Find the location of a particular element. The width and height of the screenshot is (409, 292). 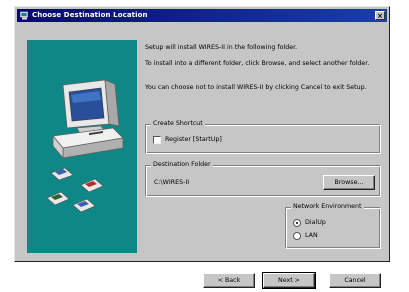

dialup-radio-label: DialUp is located at coordinates (315, 223).